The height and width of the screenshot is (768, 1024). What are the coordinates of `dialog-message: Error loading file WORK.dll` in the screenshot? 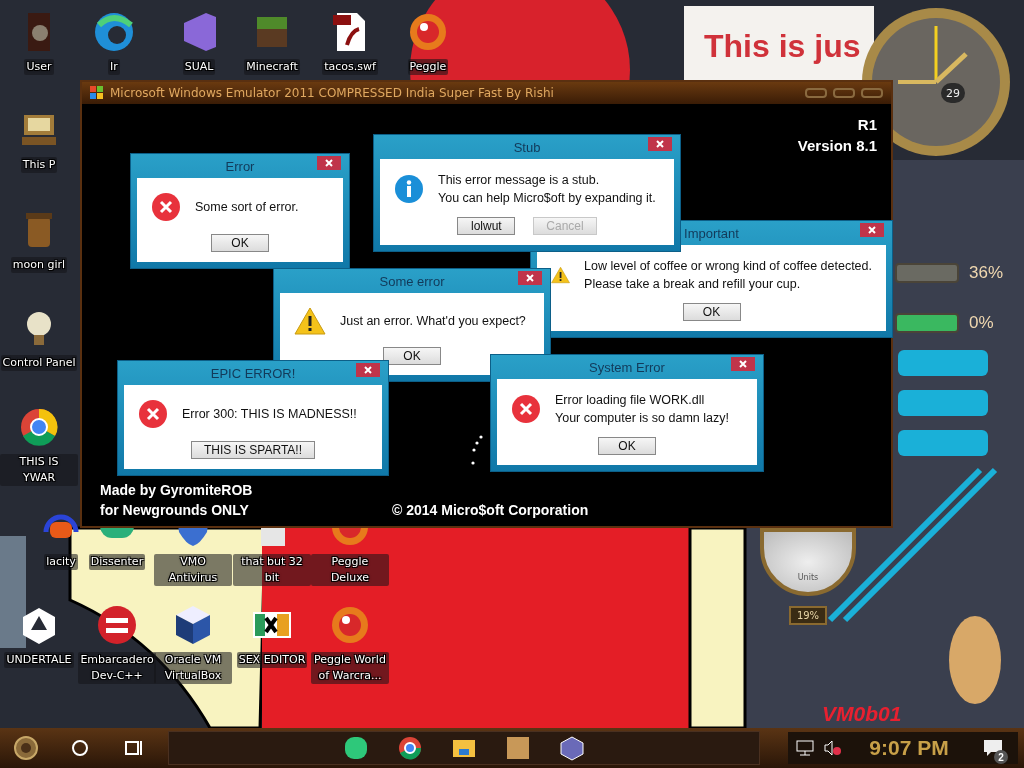 It's located at (630, 400).